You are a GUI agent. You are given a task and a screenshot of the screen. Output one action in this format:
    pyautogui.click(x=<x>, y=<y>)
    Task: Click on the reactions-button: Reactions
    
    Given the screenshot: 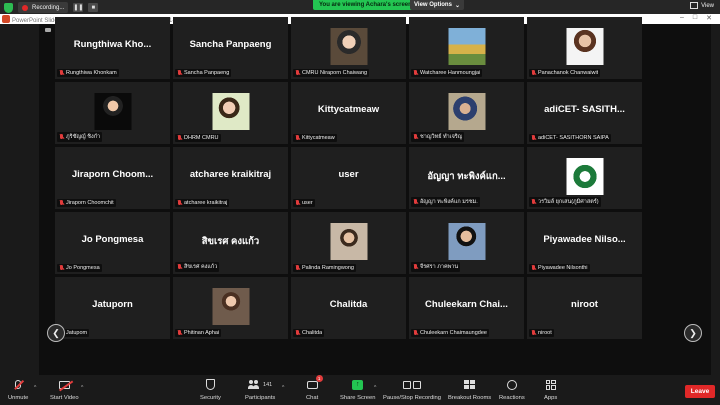 What is the action you would take?
    pyautogui.click(x=512, y=389)
    